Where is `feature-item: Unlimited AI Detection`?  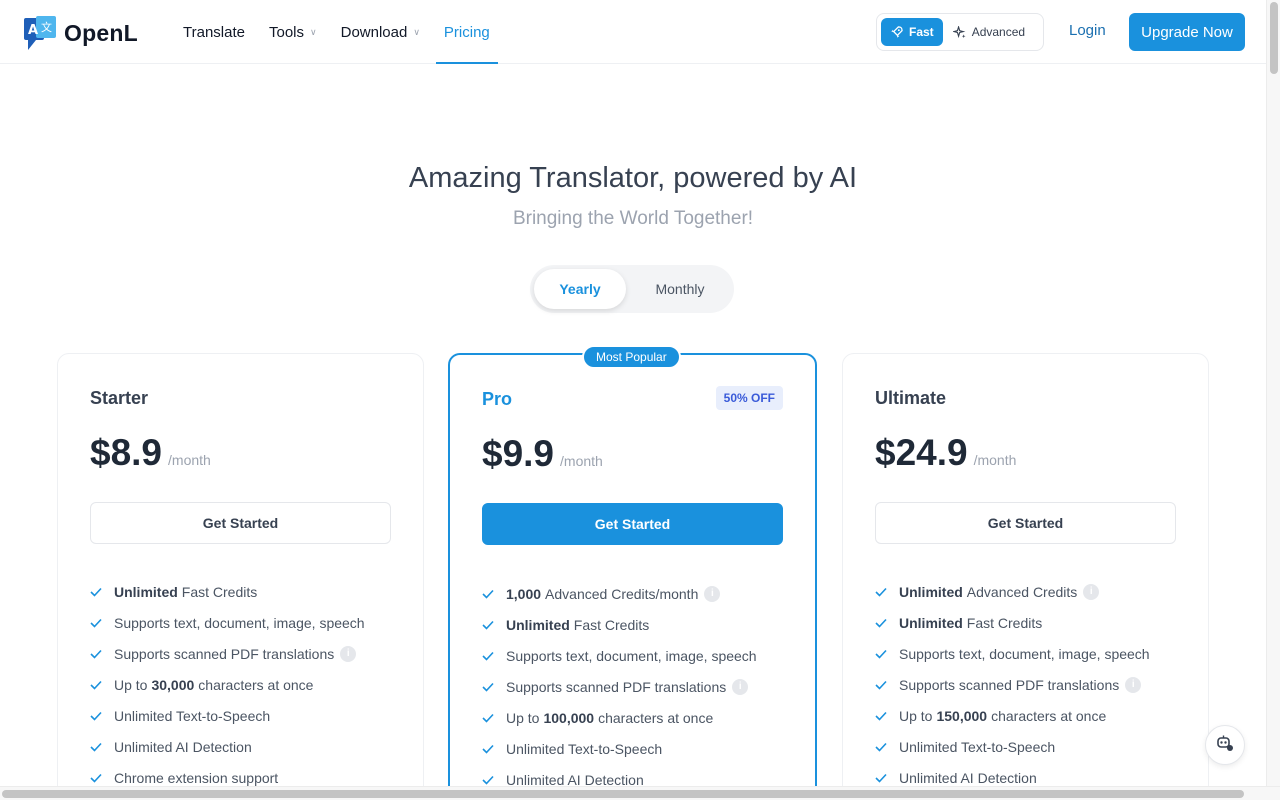
feature-item: Unlimited AI Detection is located at coordinates (227, 746).